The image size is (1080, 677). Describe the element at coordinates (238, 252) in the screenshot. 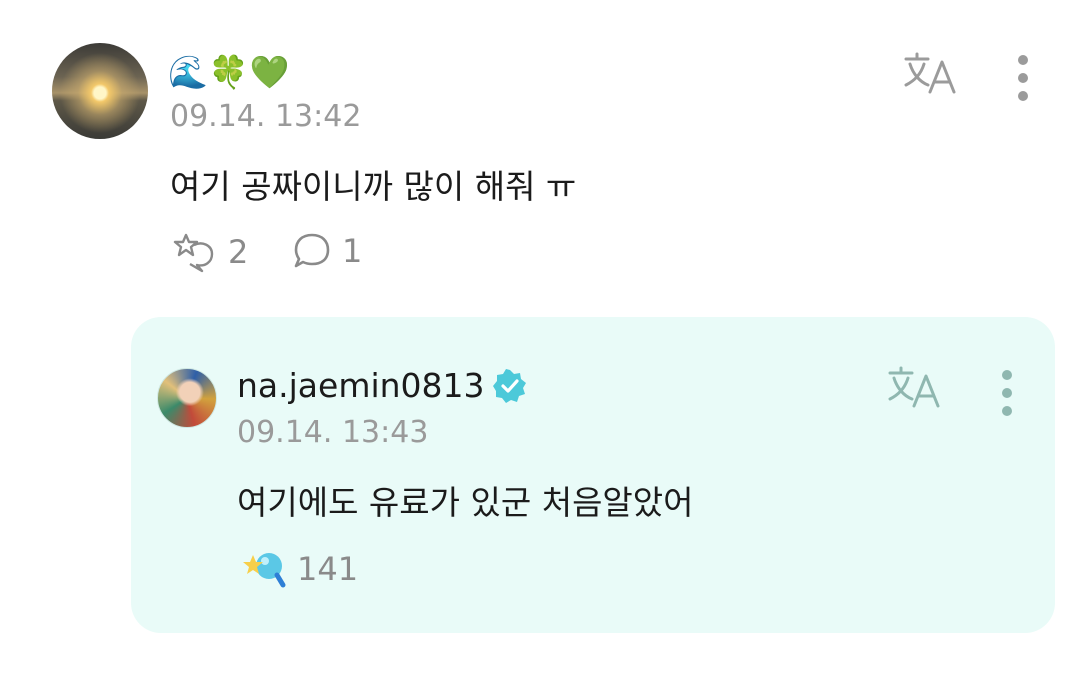

I see `reaction-count: 2` at that location.